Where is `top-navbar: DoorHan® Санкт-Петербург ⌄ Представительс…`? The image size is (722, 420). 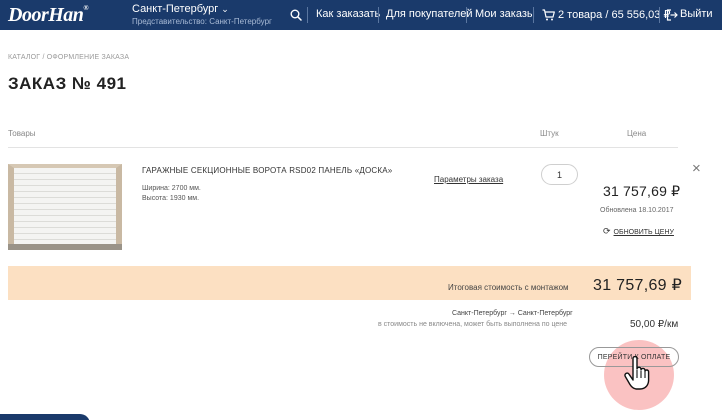
top-navbar: DoorHan® Санкт-Петербург ⌄ Представительс… is located at coordinates (361, 15).